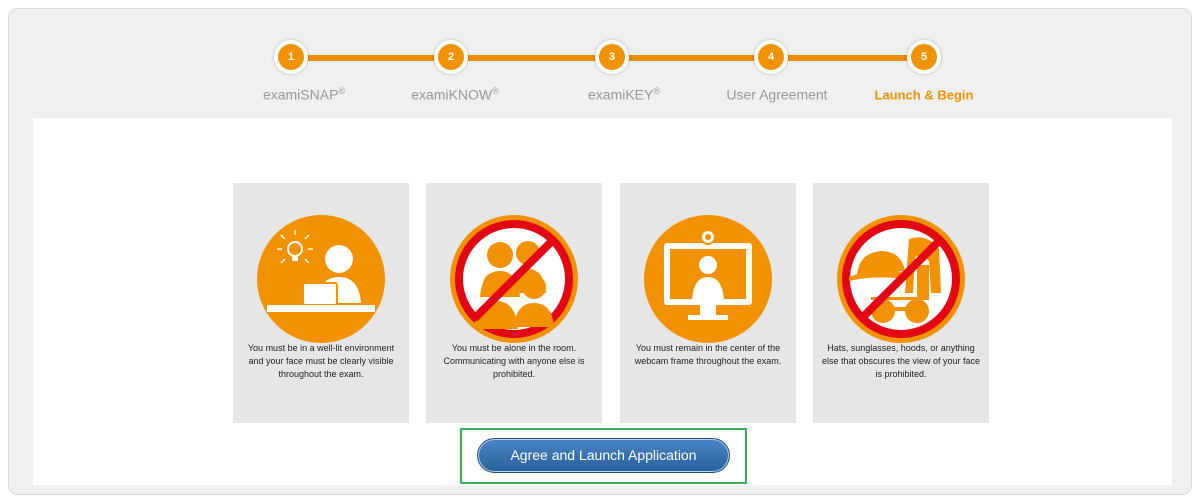 The image size is (1200, 503). I want to click on step-5-label: Launch & Begin, so click(924, 94).